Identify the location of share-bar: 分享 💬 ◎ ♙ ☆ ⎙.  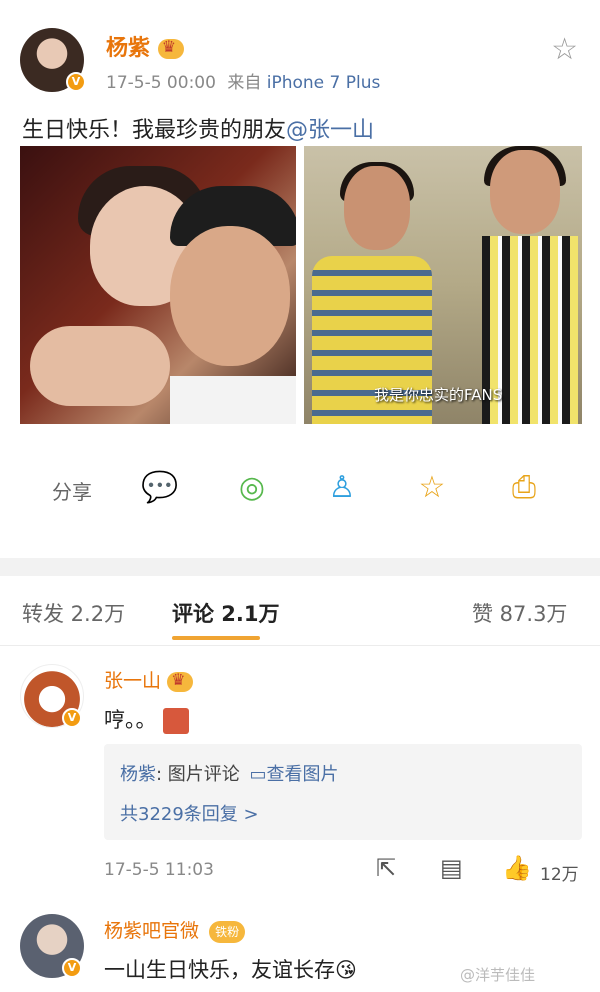
(300, 489).